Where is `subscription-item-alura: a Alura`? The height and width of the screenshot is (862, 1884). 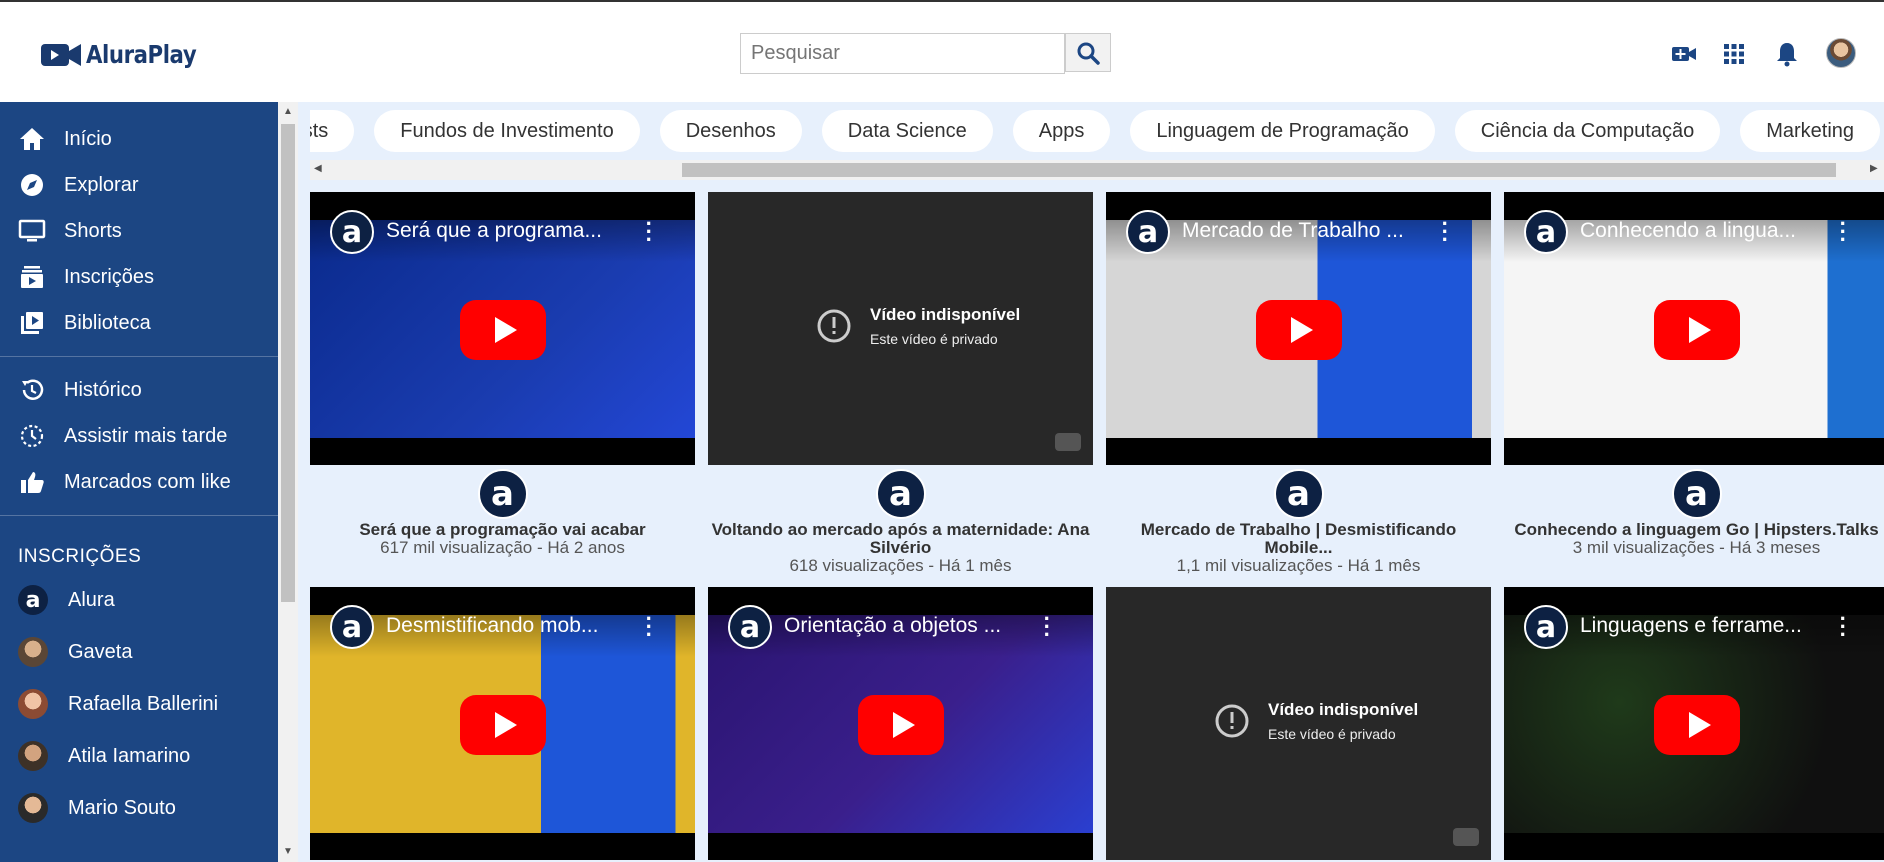 subscription-item-alura: a Alura is located at coordinates (139, 600).